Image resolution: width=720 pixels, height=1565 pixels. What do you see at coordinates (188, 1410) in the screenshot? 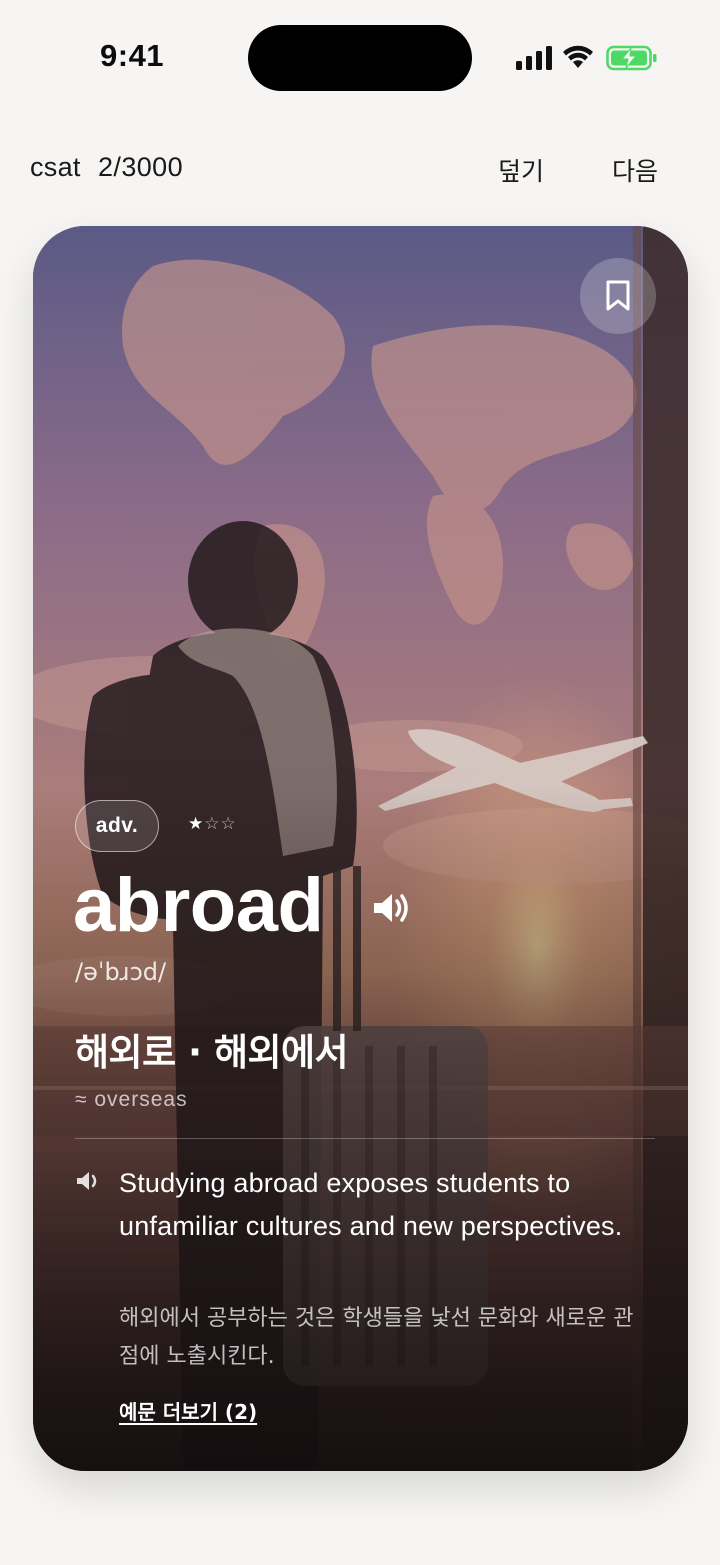
I see `more-examples-link: 예문 더보기 (2)` at bounding box center [188, 1410].